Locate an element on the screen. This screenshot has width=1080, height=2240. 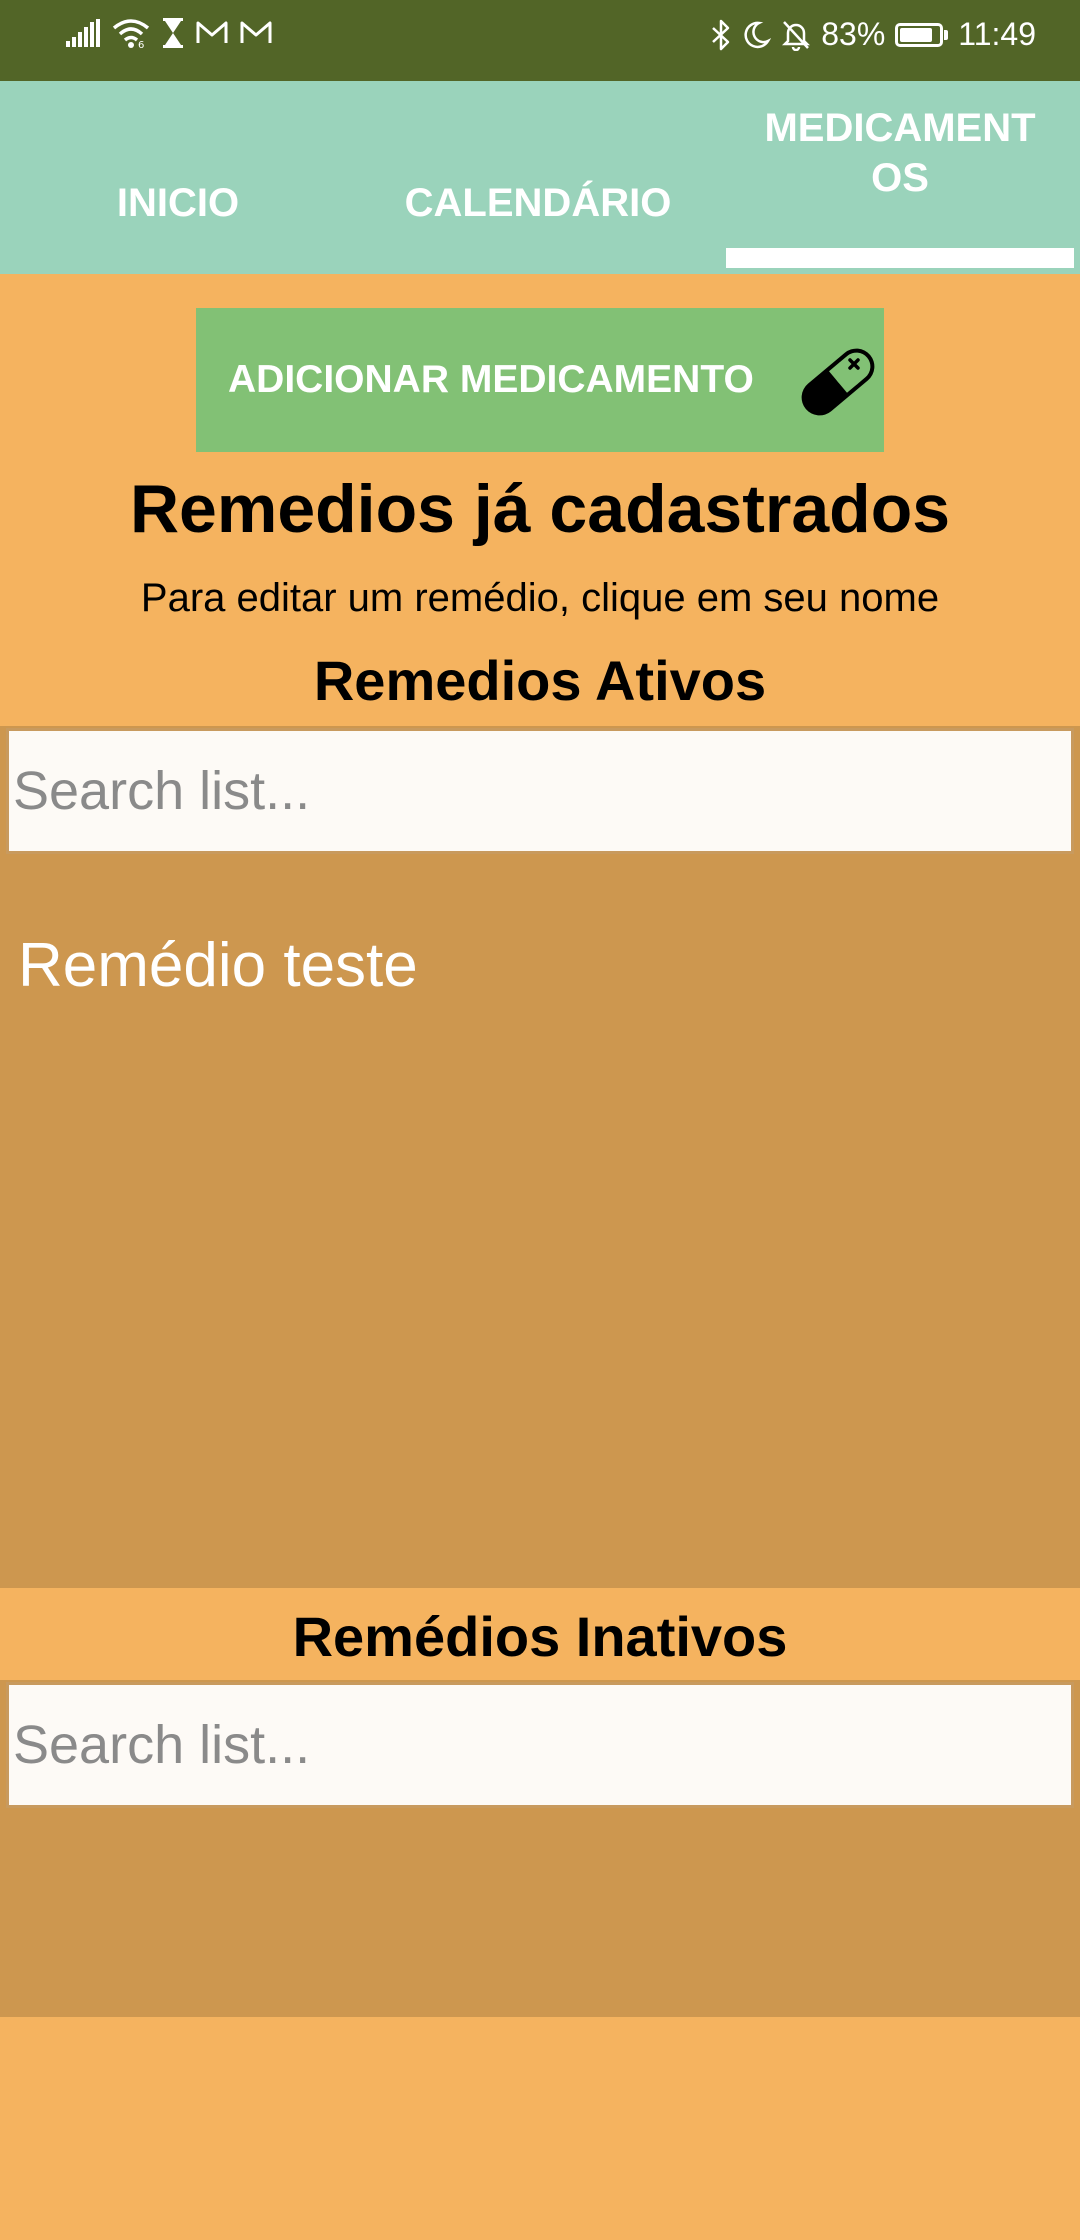
list-item: Remédio teste is located at coordinates (218, 965).